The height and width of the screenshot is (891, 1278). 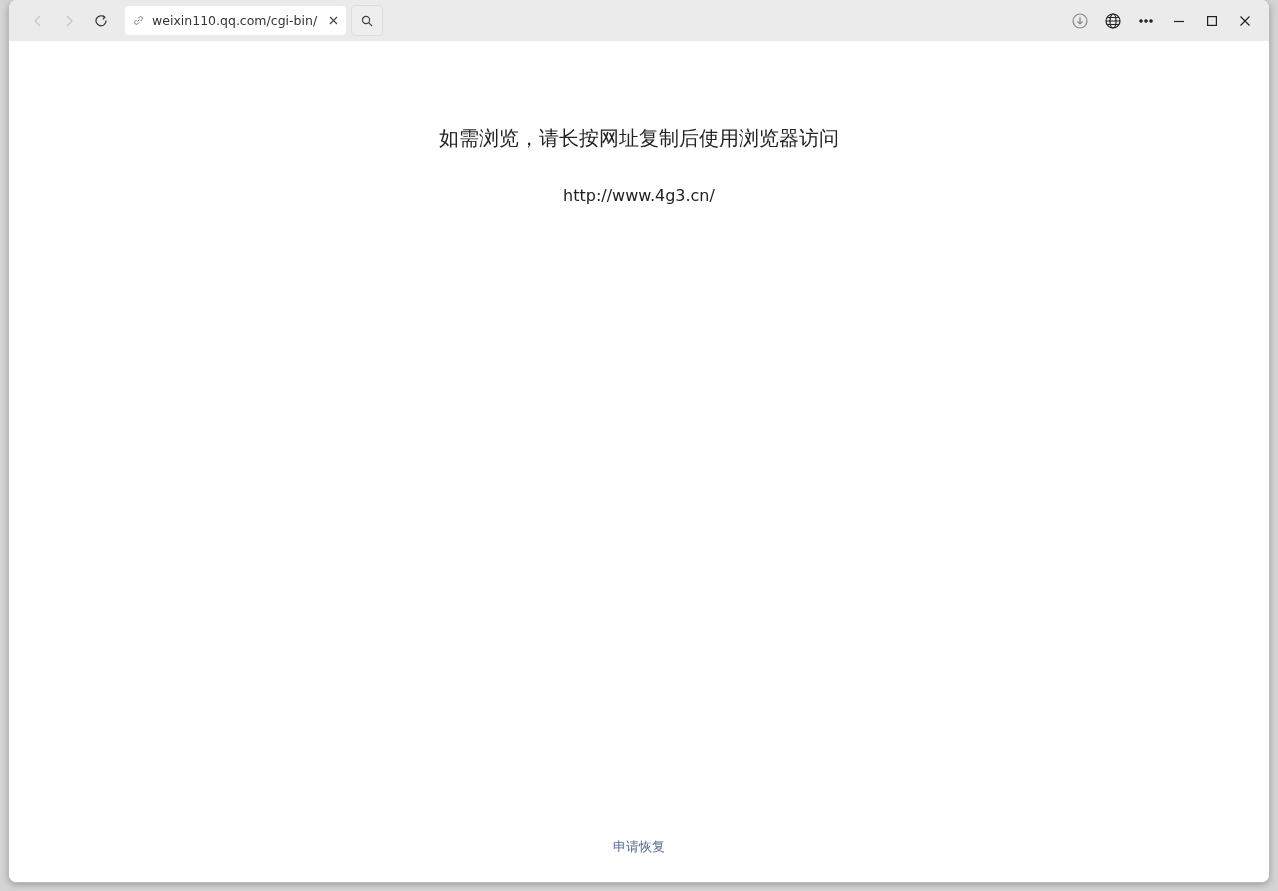 I want to click on address-field: weixin110.qq.com/cgi-bin/, so click(x=236, y=20).